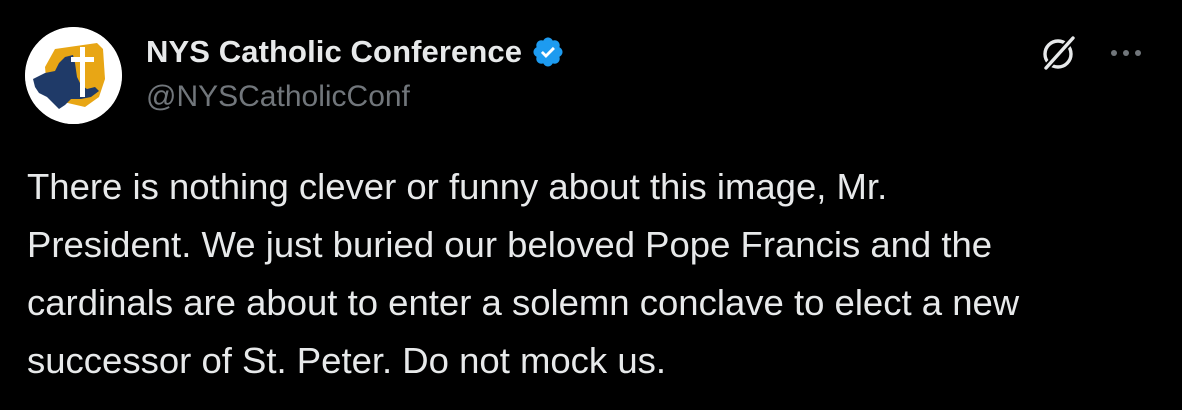 Image resolution: width=1182 pixels, height=410 pixels. I want to click on grok-icon, so click(1059, 53).